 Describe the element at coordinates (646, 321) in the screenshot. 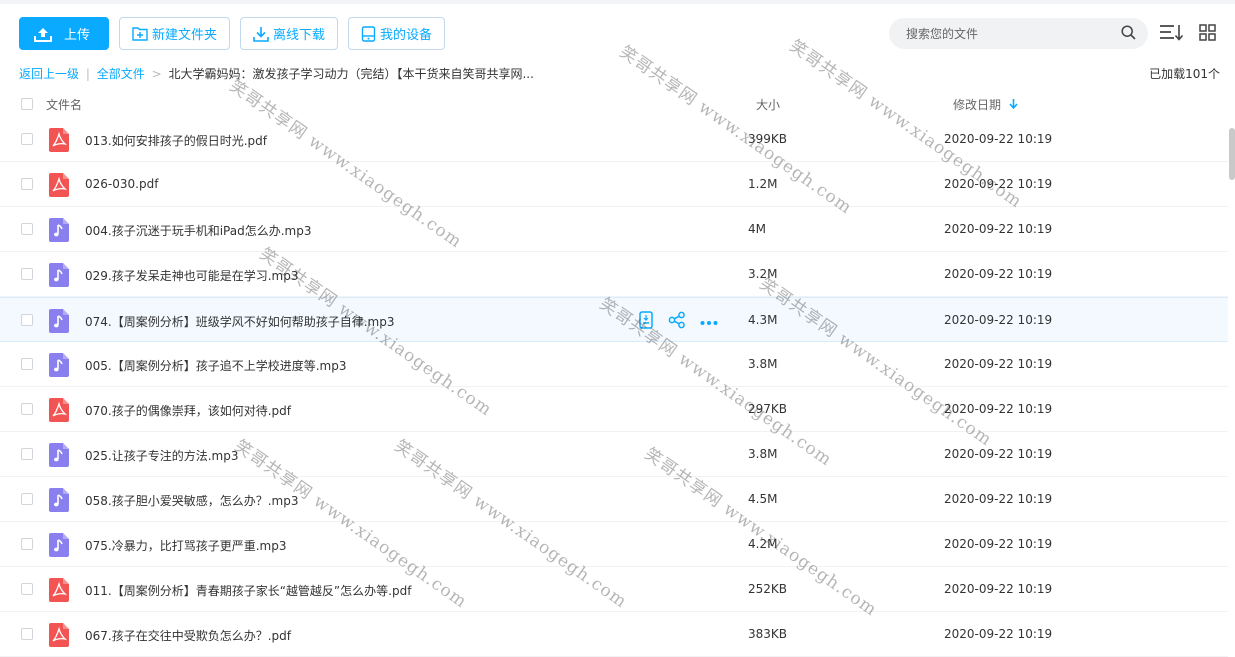

I see `send-to-device-icon` at that location.